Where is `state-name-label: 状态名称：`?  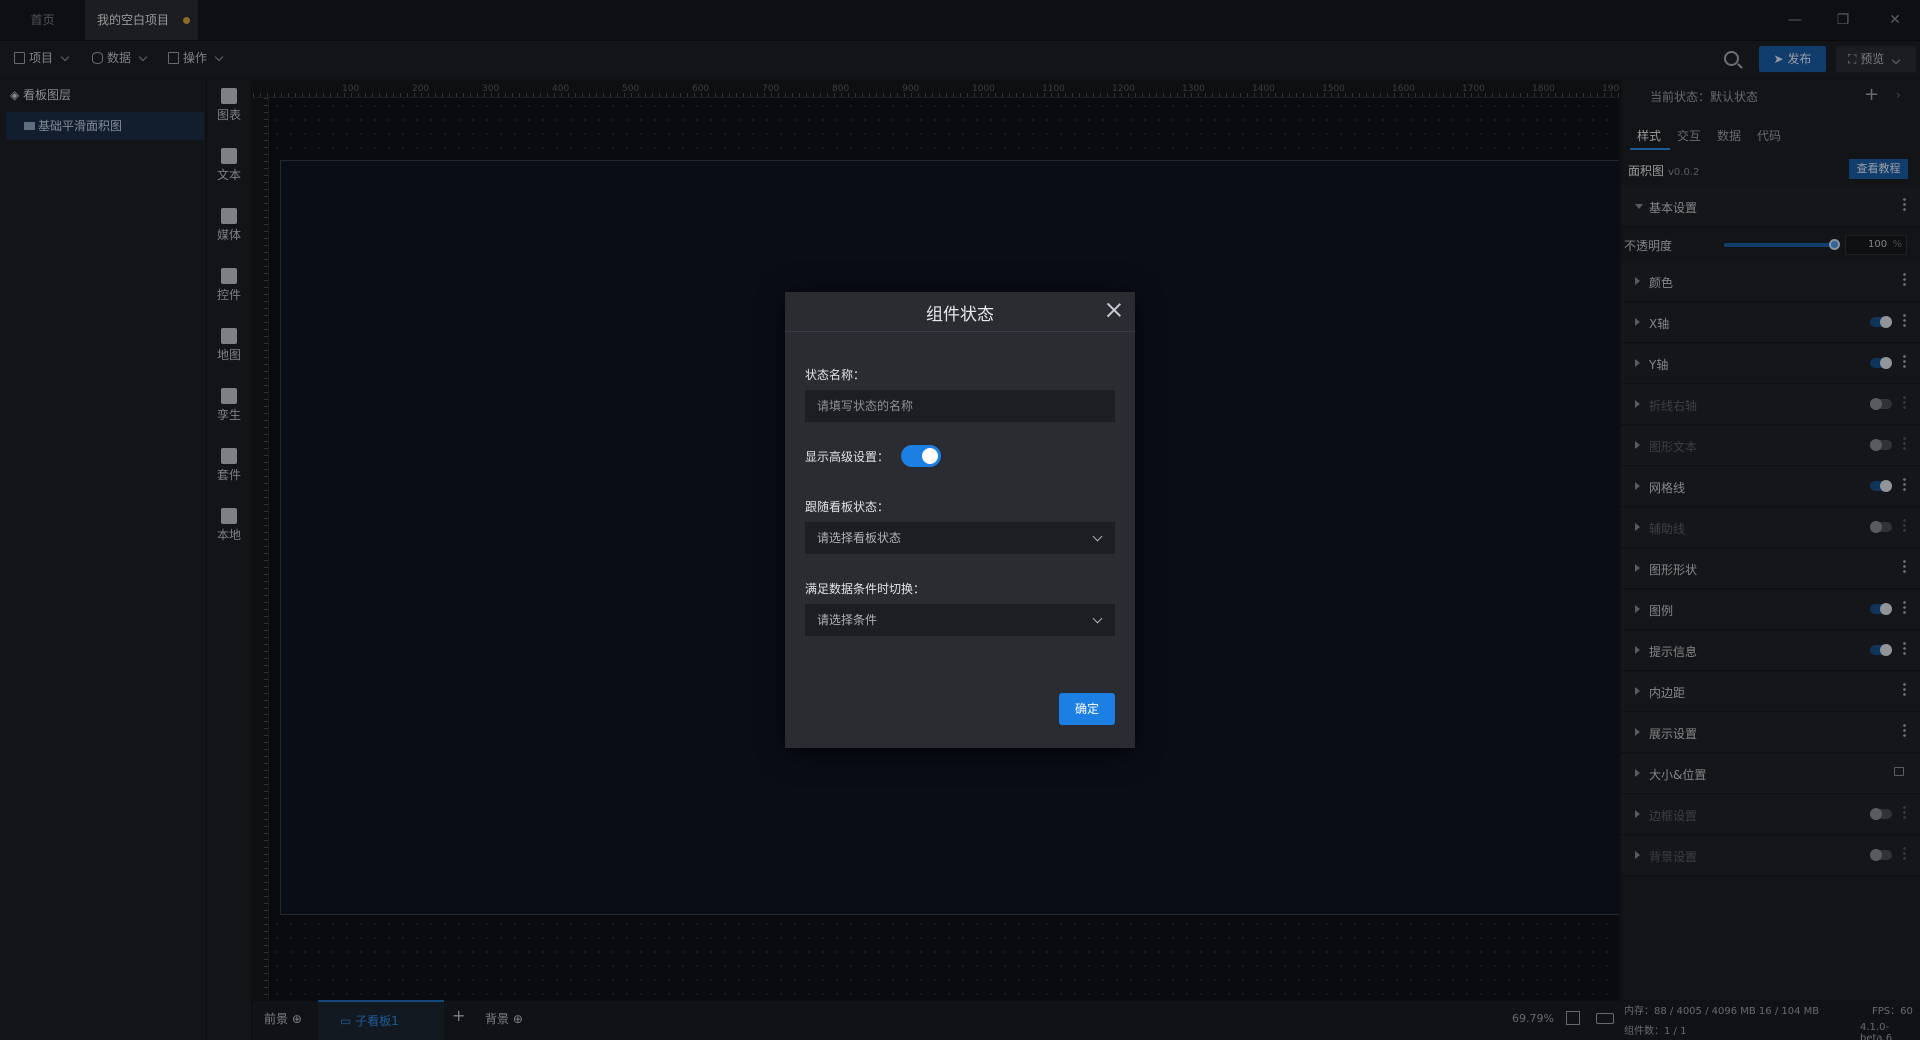
state-name-label: 状态名称： is located at coordinates (835, 375).